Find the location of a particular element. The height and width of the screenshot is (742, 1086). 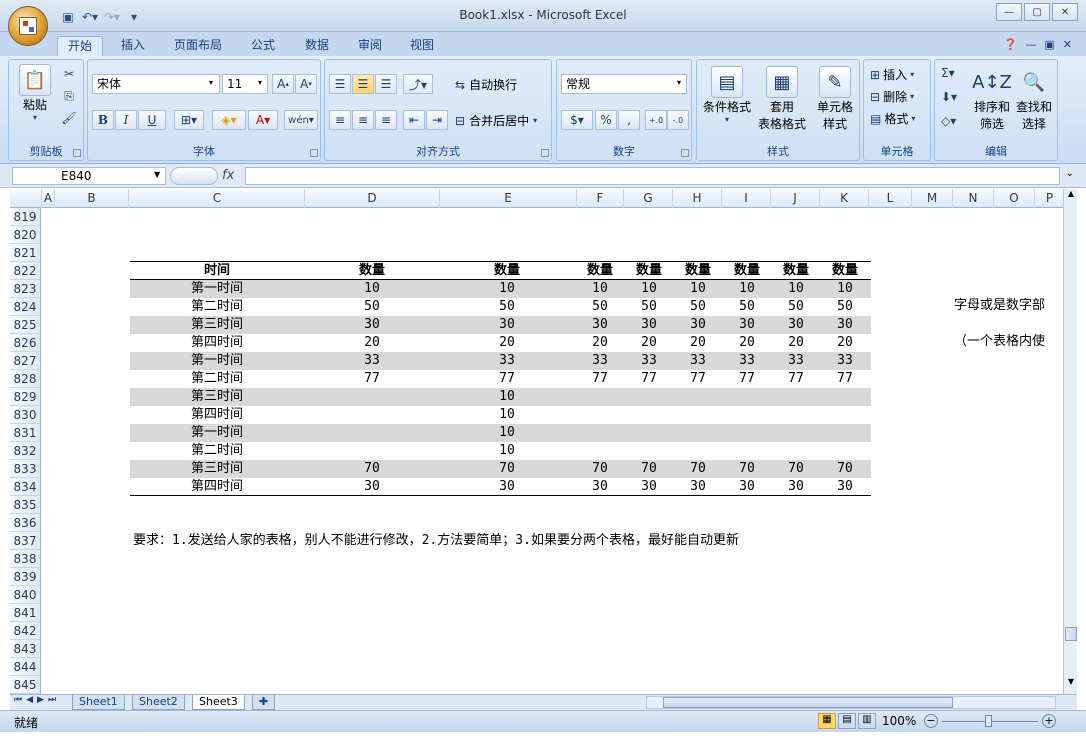

sort-filter-button: A↕Z 排序和 筛选 is located at coordinates (992, 99).